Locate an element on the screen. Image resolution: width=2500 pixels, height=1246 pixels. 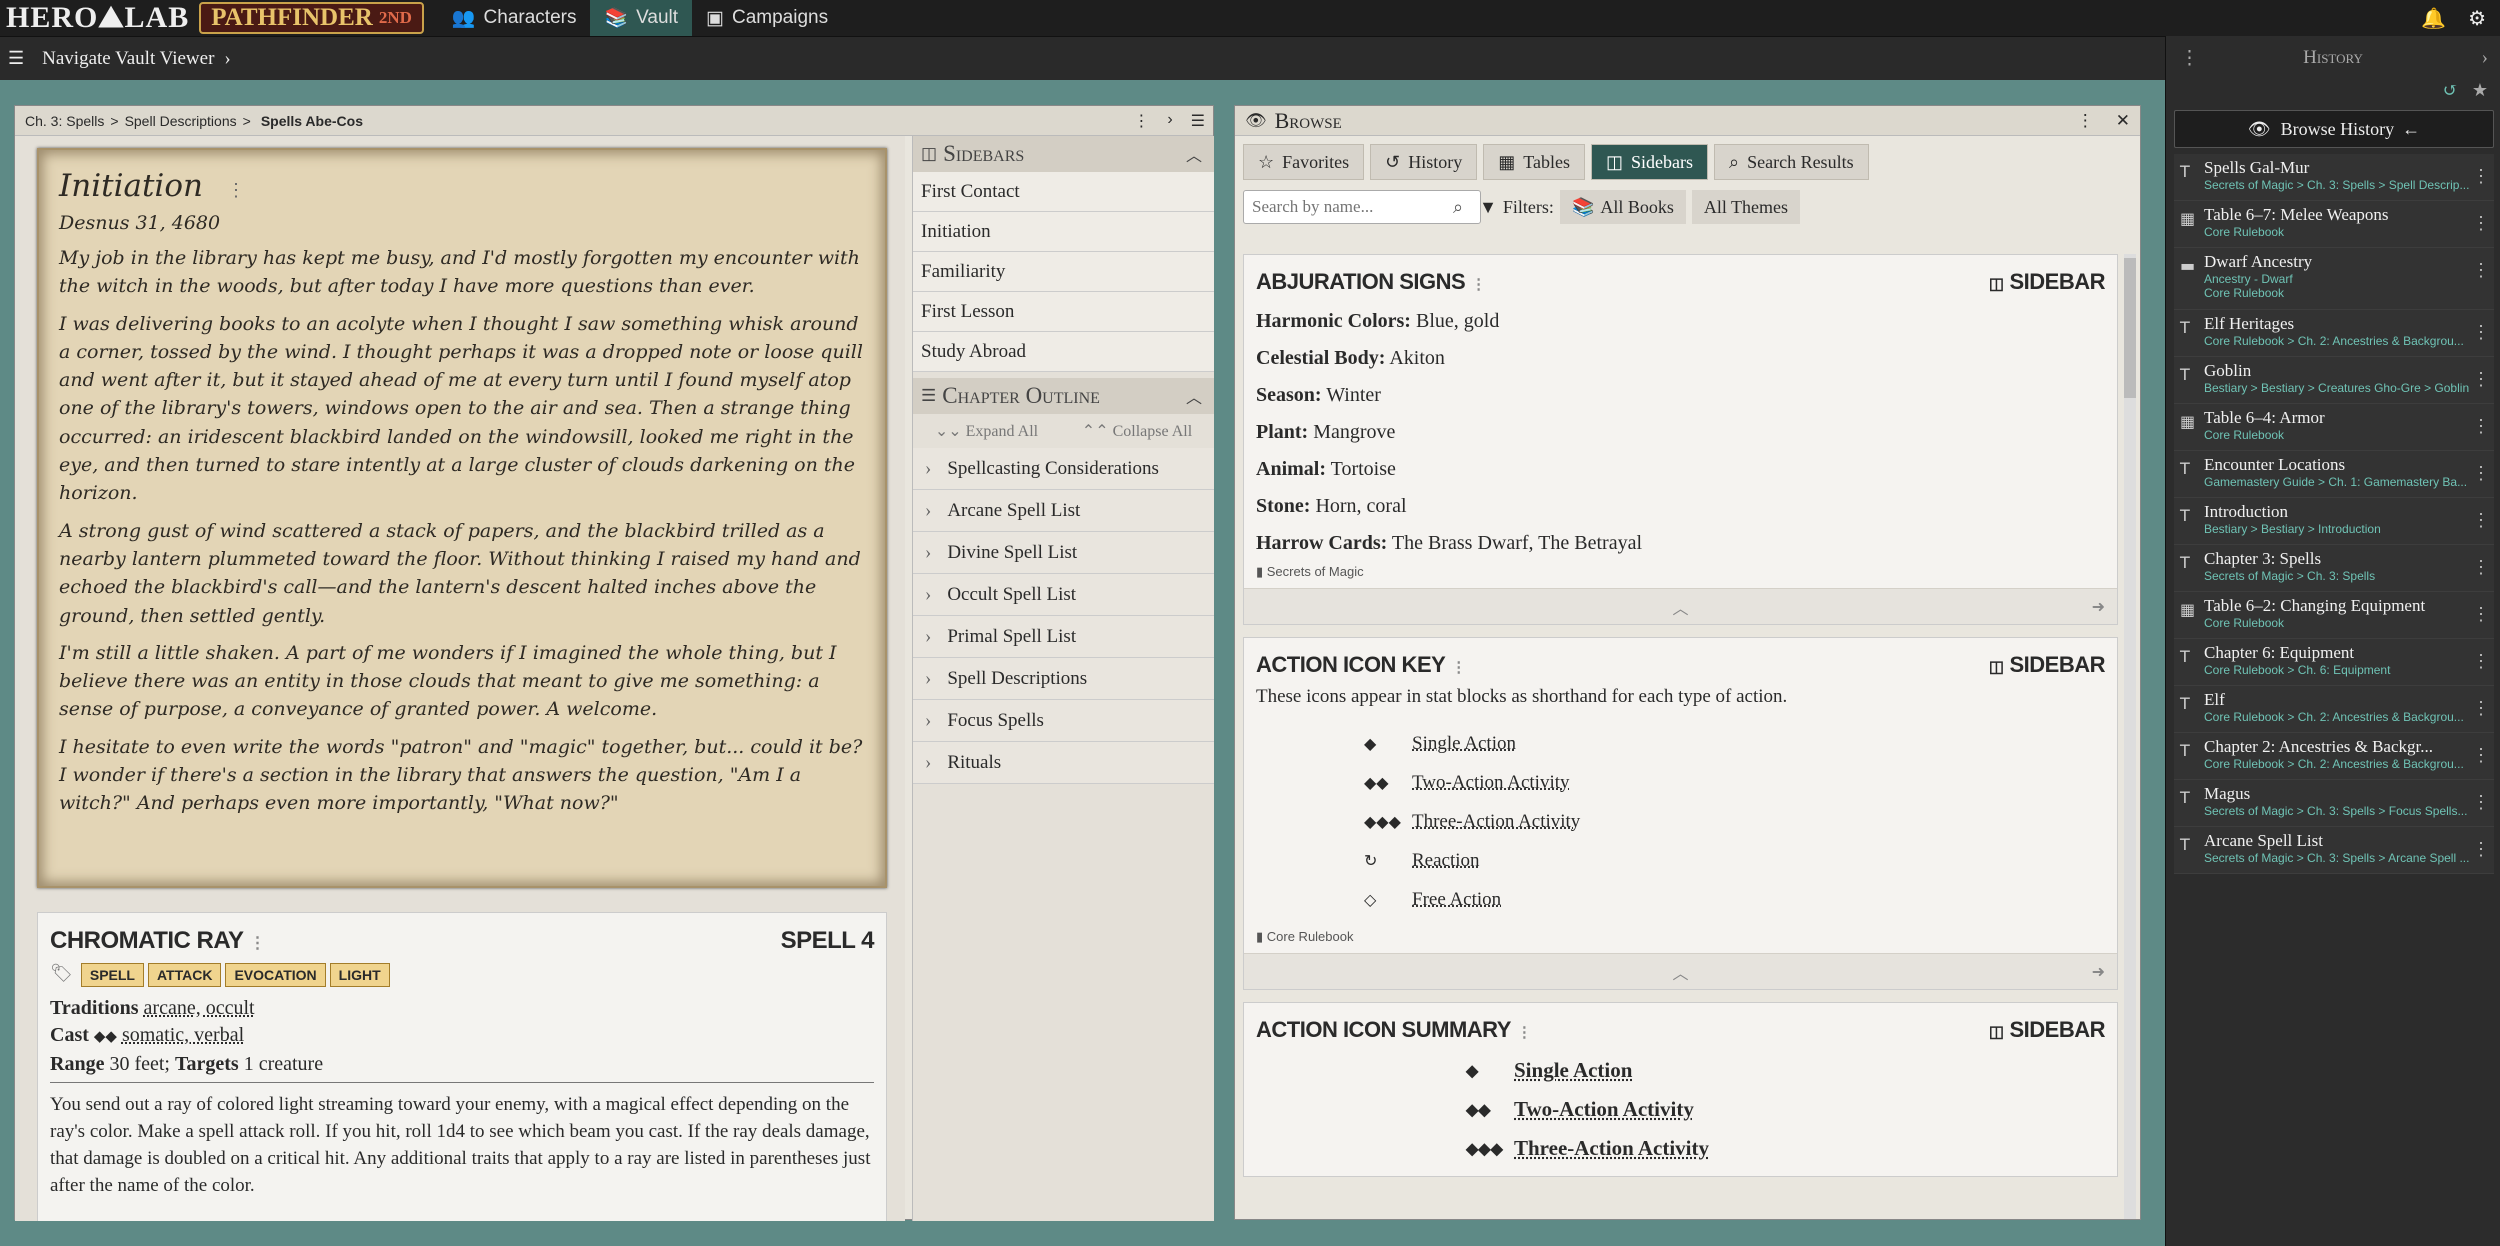
breadcrumb-item: Ch. 3: Spells is located at coordinates (64, 121).